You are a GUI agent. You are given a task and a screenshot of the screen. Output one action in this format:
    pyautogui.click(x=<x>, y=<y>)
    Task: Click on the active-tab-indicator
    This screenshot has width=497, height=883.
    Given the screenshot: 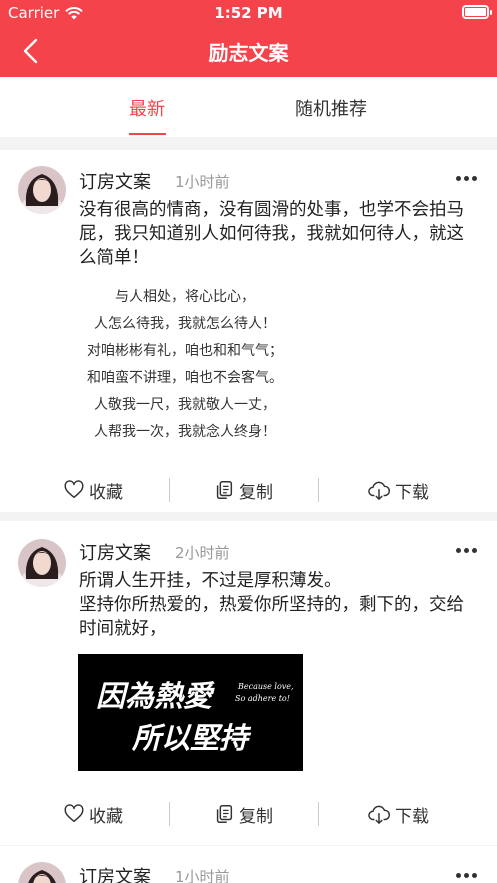 What is the action you would take?
    pyautogui.click(x=147, y=134)
    